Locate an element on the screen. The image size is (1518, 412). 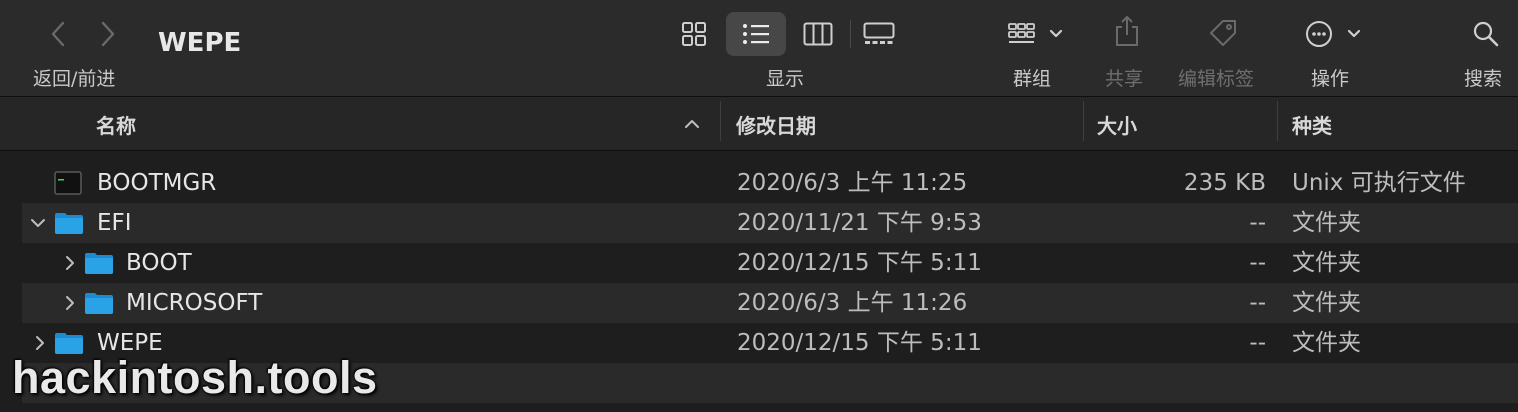
back-button is located at coordinates (58, 34).